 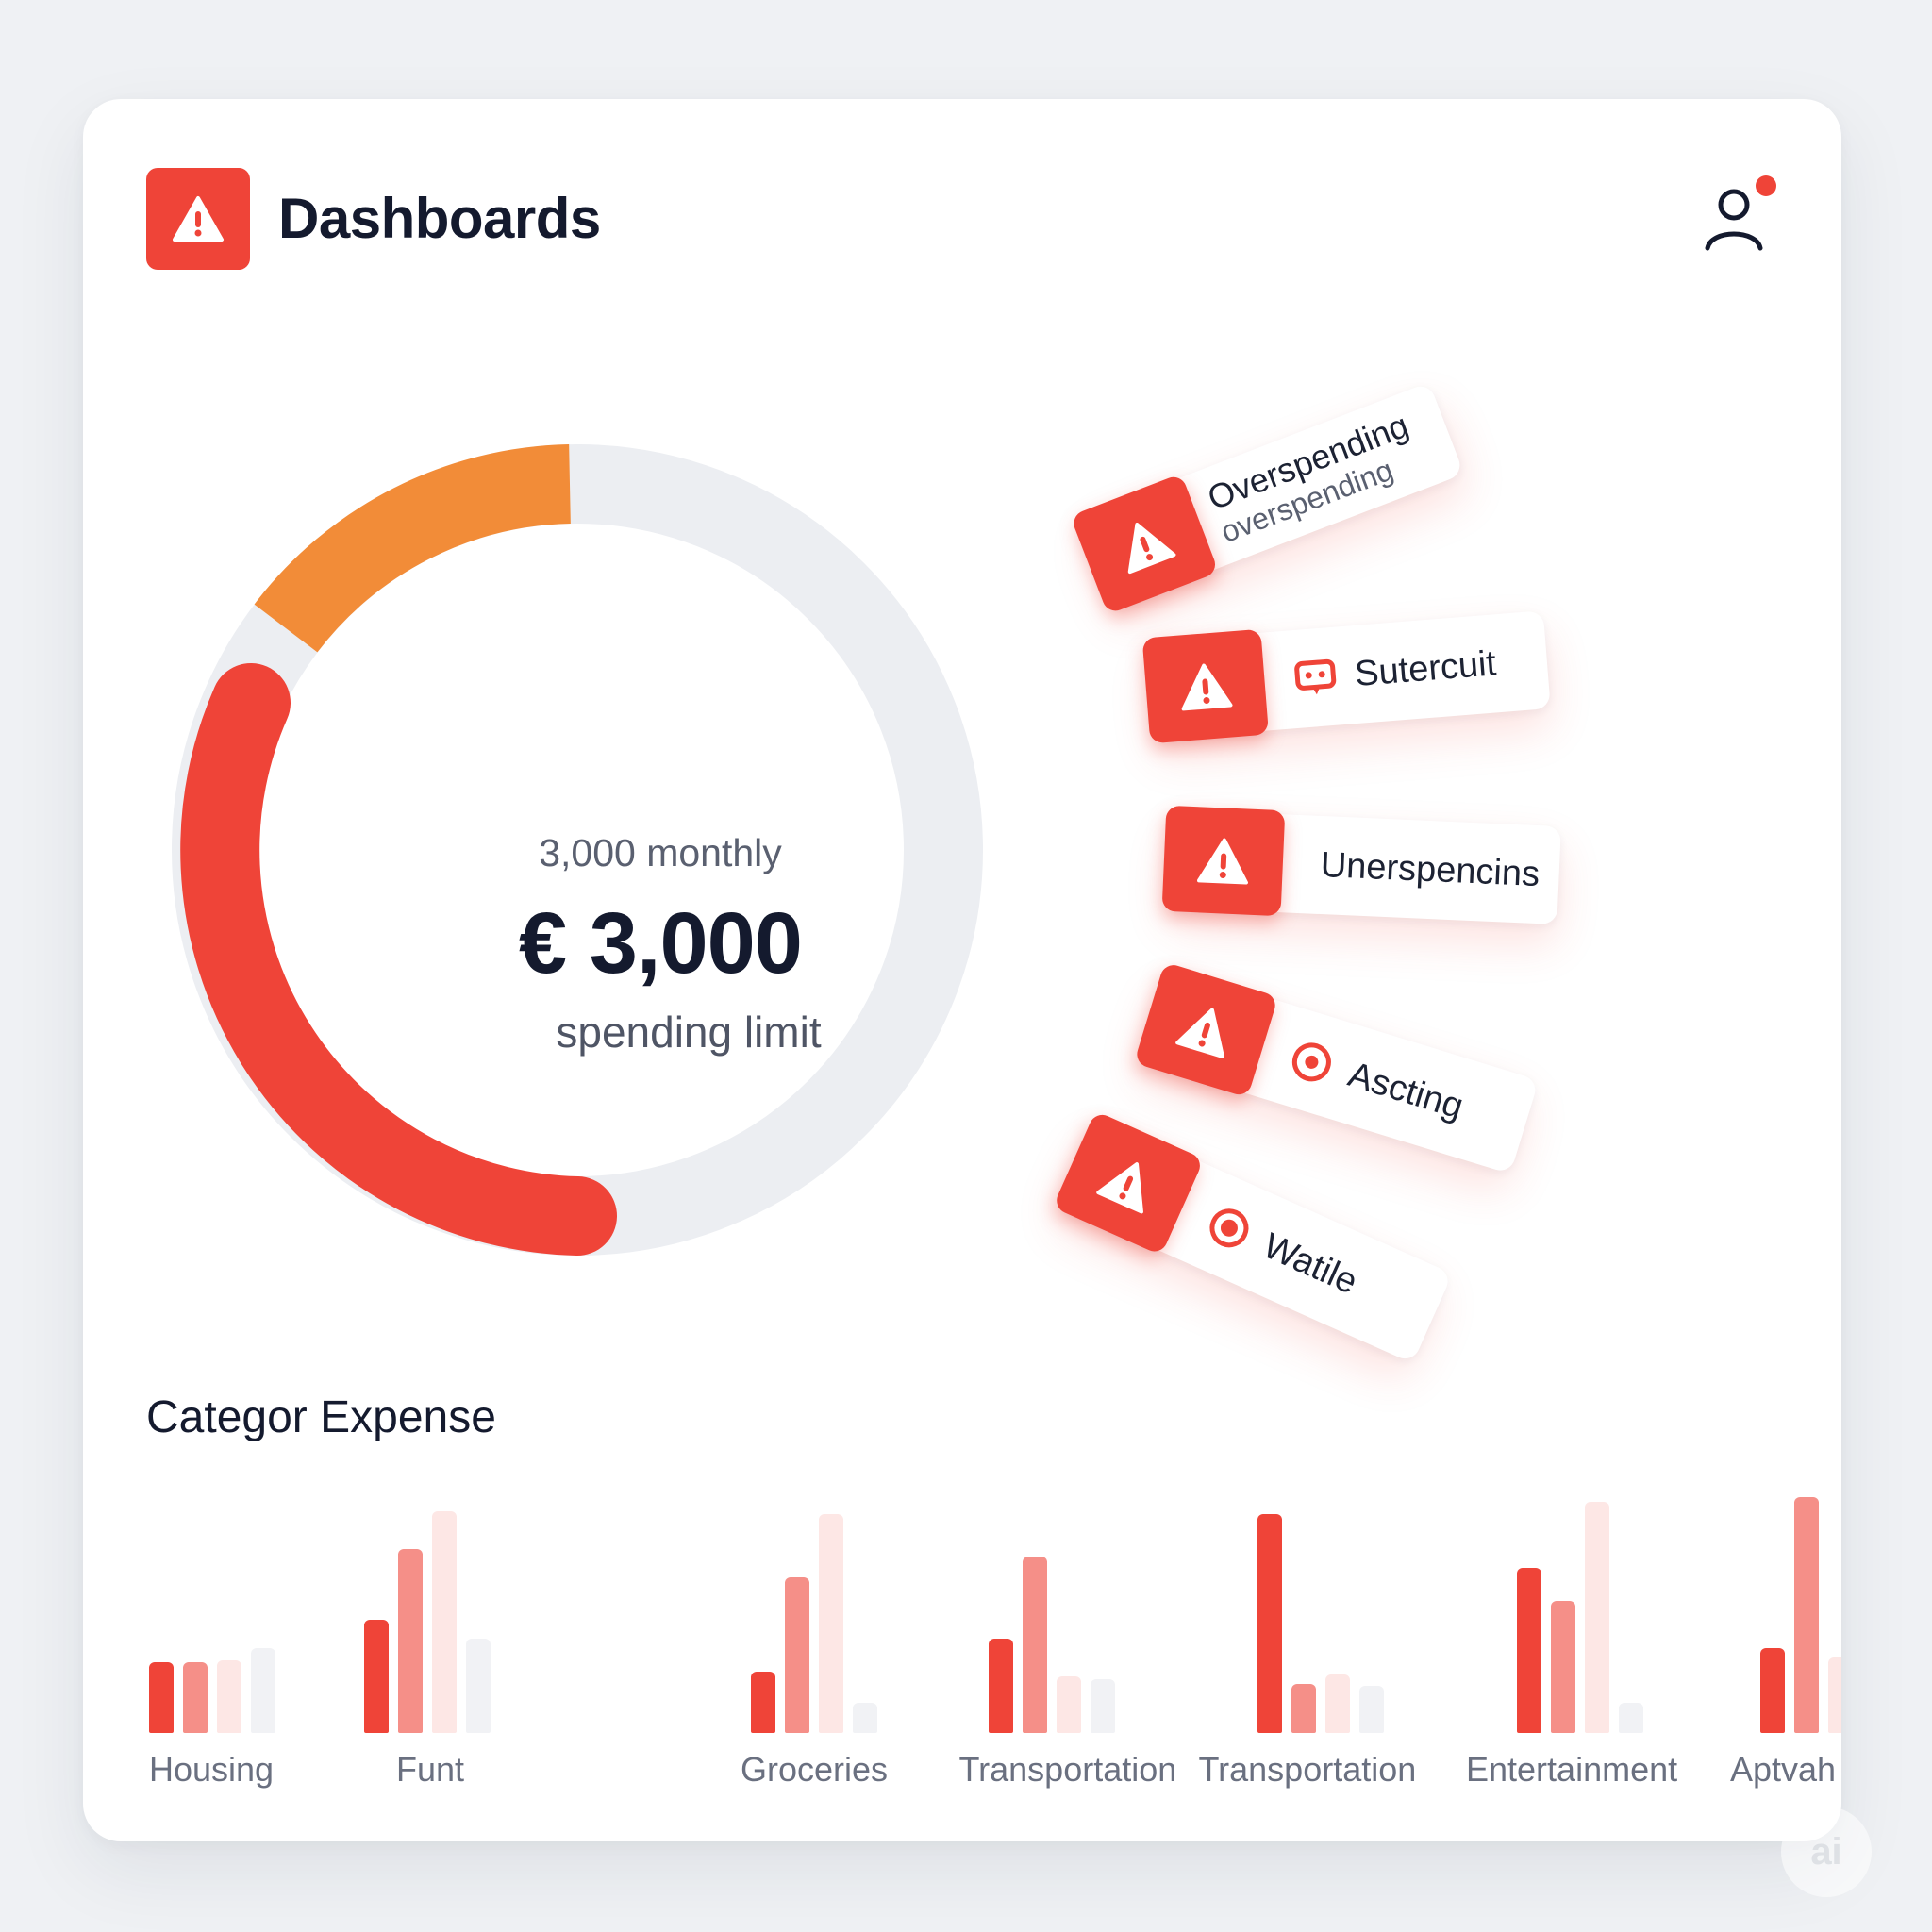 What do you see at coordinates (1311, 1062) in the screenshot?
I see `target-icon` at bounding box center [1311, 1062].